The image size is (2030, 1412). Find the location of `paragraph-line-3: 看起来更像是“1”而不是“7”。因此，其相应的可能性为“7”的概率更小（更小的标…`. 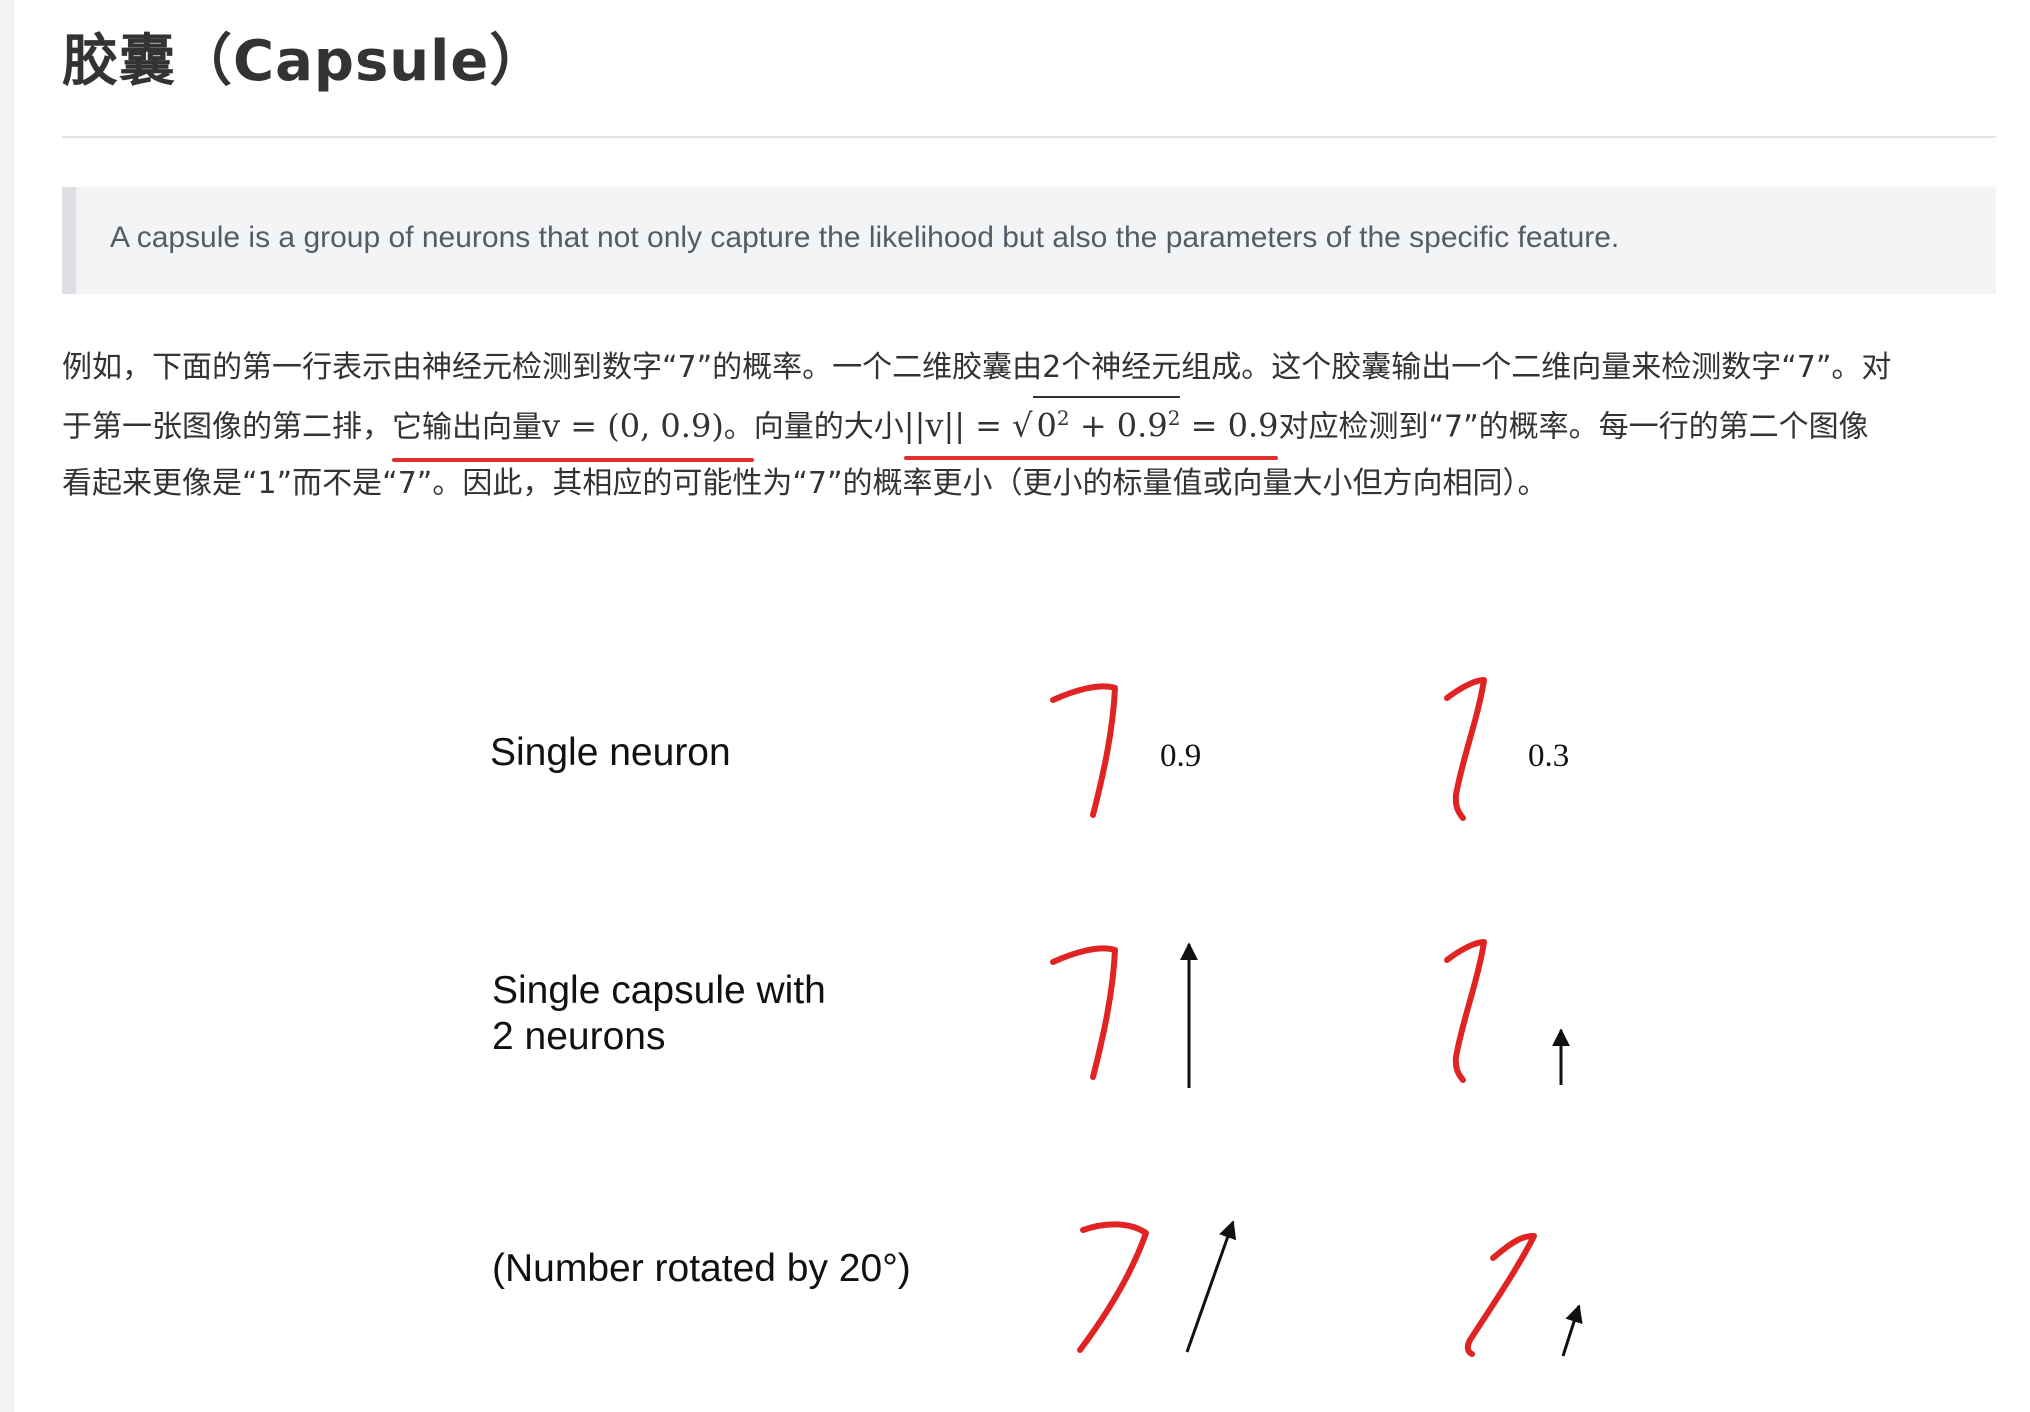

paragraph-line-3: 看起来更像是“1”而不是“7”。因此，其相应的可能性为“7”的概率更小（更小的标… is located at coordinates (805, 483).